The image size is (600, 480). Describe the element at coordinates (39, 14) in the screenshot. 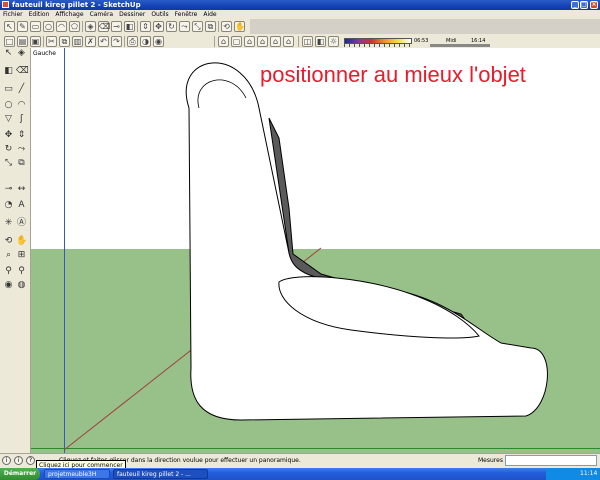

I see `menu-edition: Edition` at that location.